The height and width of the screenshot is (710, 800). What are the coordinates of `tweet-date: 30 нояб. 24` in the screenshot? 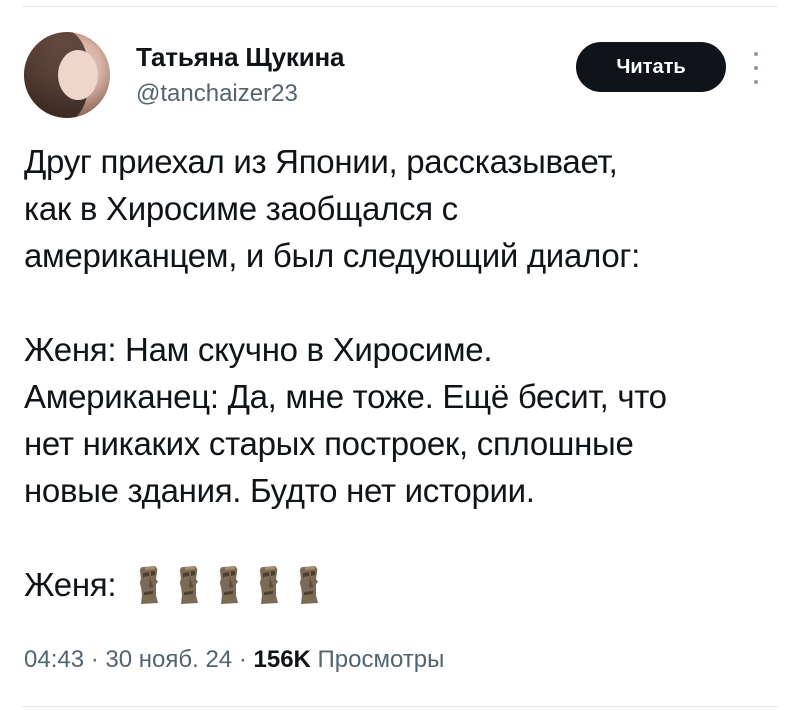 It's located at (168, 659).